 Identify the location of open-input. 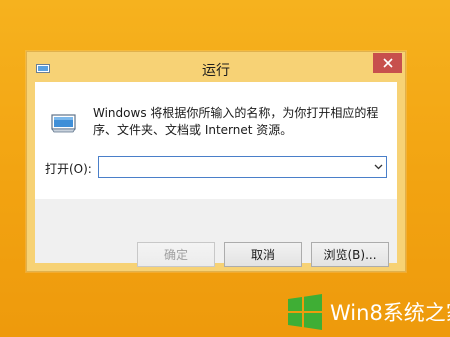
(238, 167).